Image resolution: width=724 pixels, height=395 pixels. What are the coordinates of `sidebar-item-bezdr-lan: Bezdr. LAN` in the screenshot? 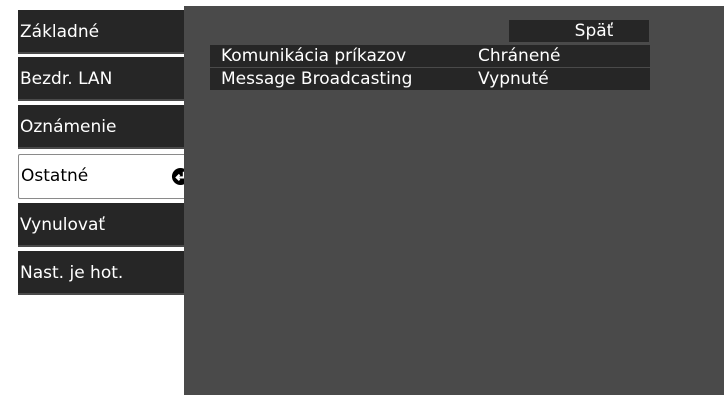 It's located at (101, 79).